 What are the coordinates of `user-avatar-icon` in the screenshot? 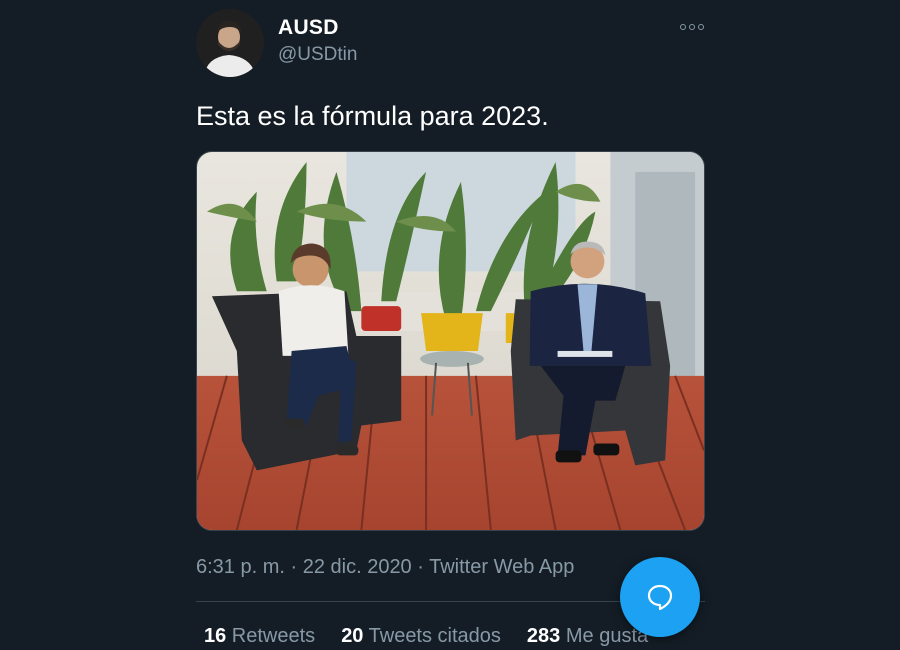 It's located at (230, 43).